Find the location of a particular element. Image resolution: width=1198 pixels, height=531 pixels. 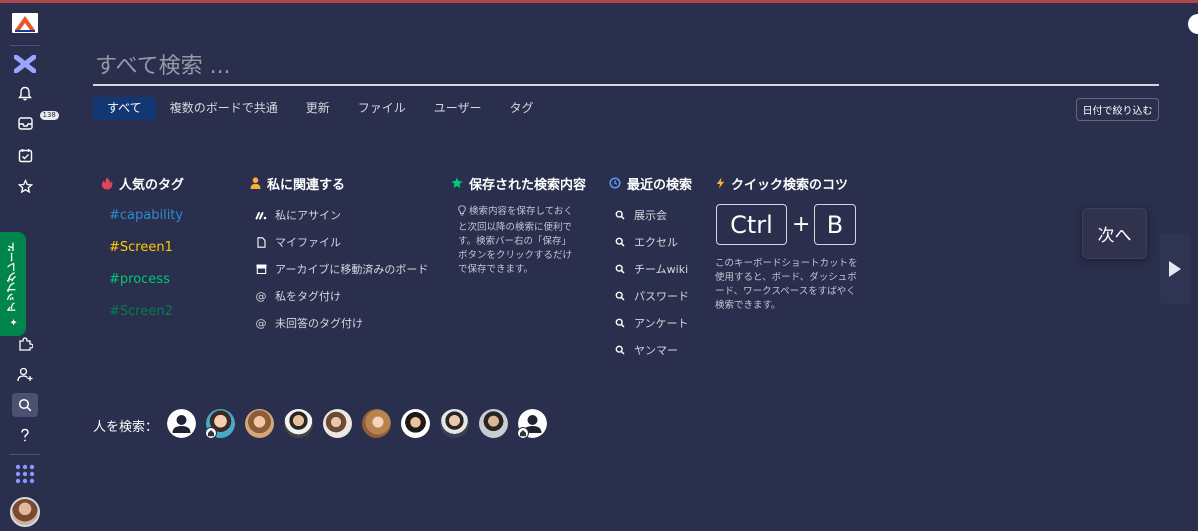

window-top-border is located at coordinates (599, 1).